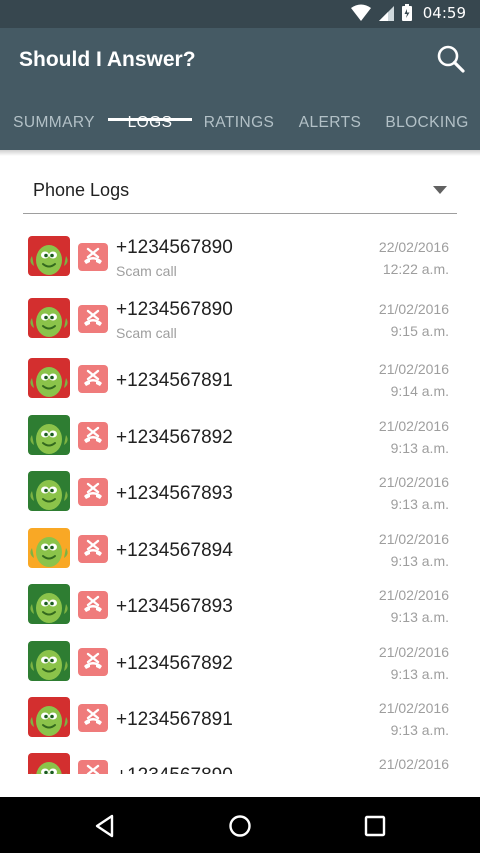 The image size is (480, 853). What do you see at coordinates (419, 331) in the screenshot?
I see `call-time: 9:15 a.m.` at bounding box center [419, 331].